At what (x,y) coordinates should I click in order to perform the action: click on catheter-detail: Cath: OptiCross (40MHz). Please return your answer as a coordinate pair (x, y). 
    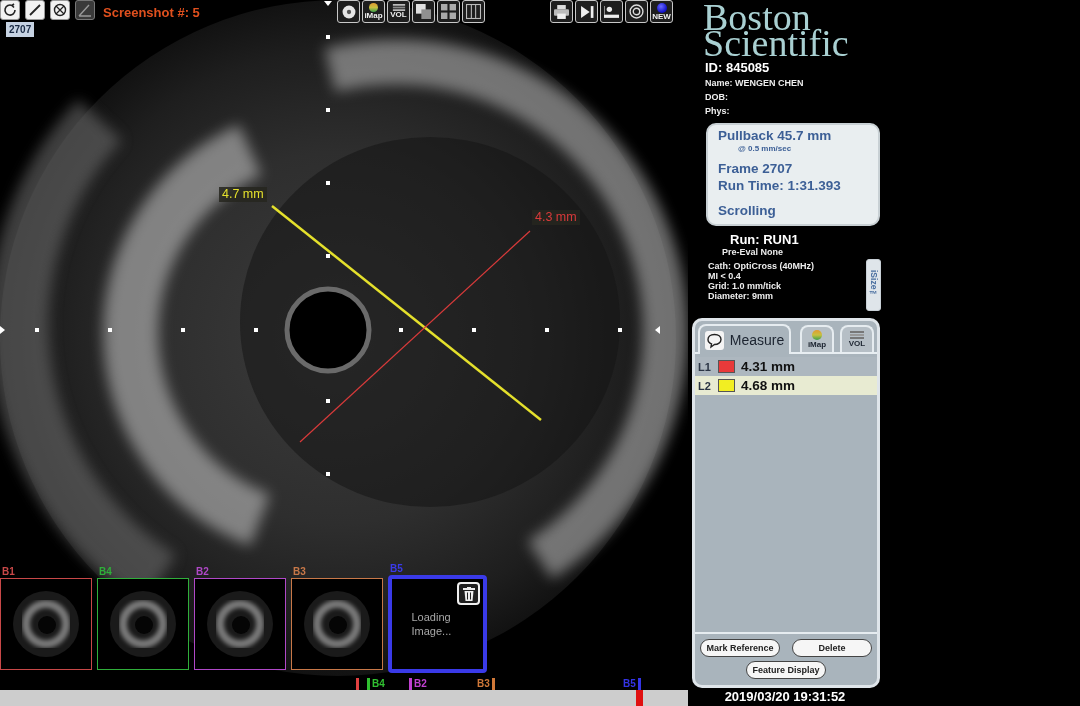
    Looking at the image, I should click on (761, 266).